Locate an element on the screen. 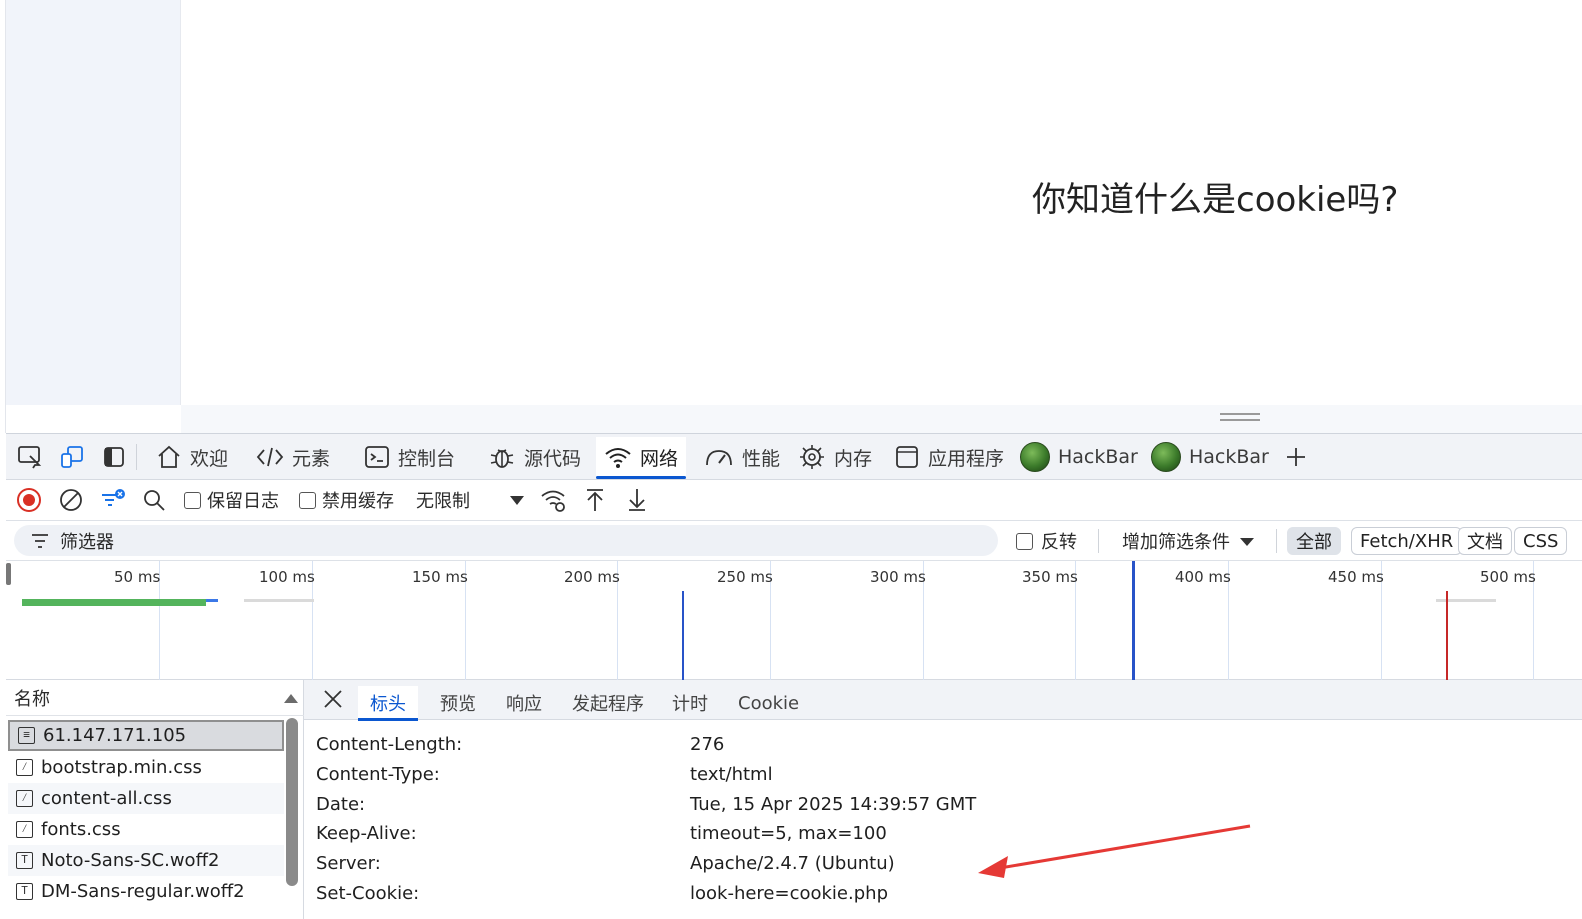  disable-cache-label: 禁用缓存 is located at coordinates (358, 501).